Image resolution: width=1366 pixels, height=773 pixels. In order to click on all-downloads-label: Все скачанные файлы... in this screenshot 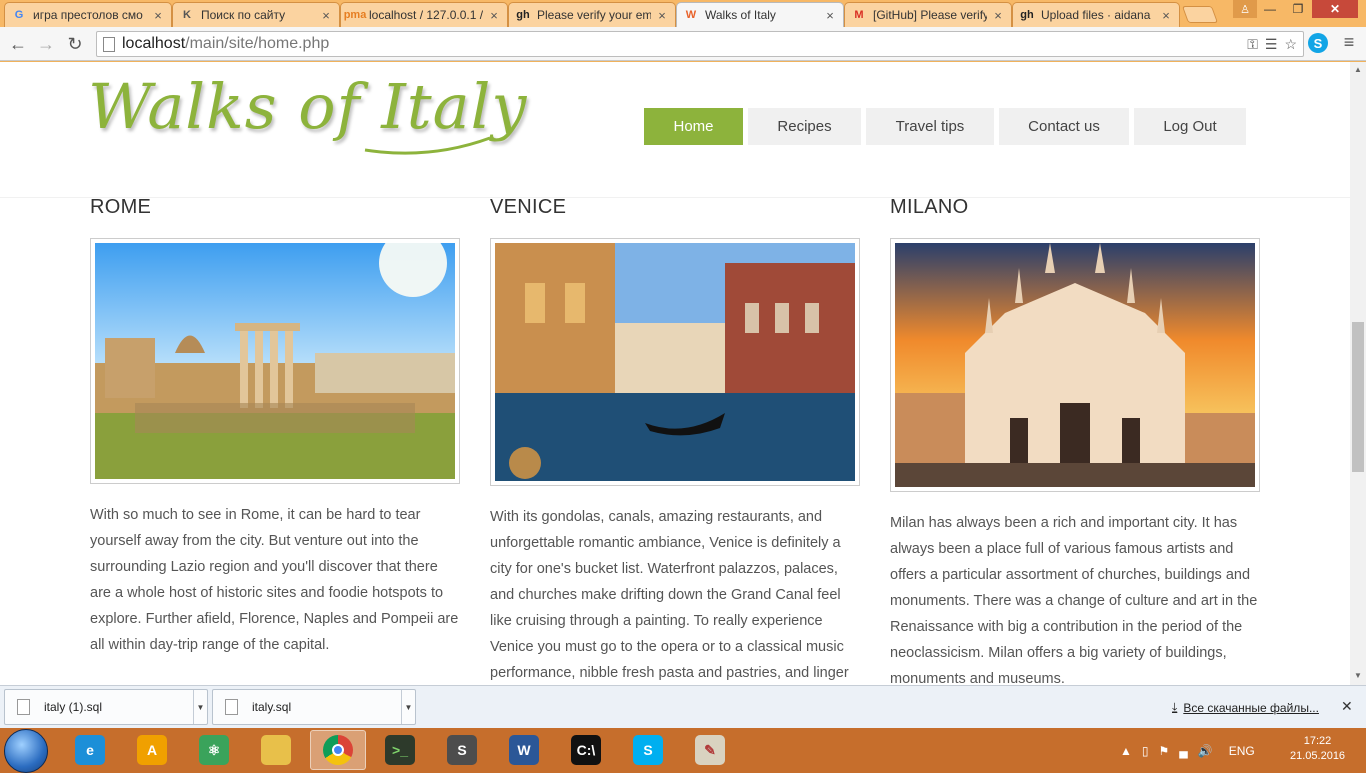, I will do `click(1251, 707)`.